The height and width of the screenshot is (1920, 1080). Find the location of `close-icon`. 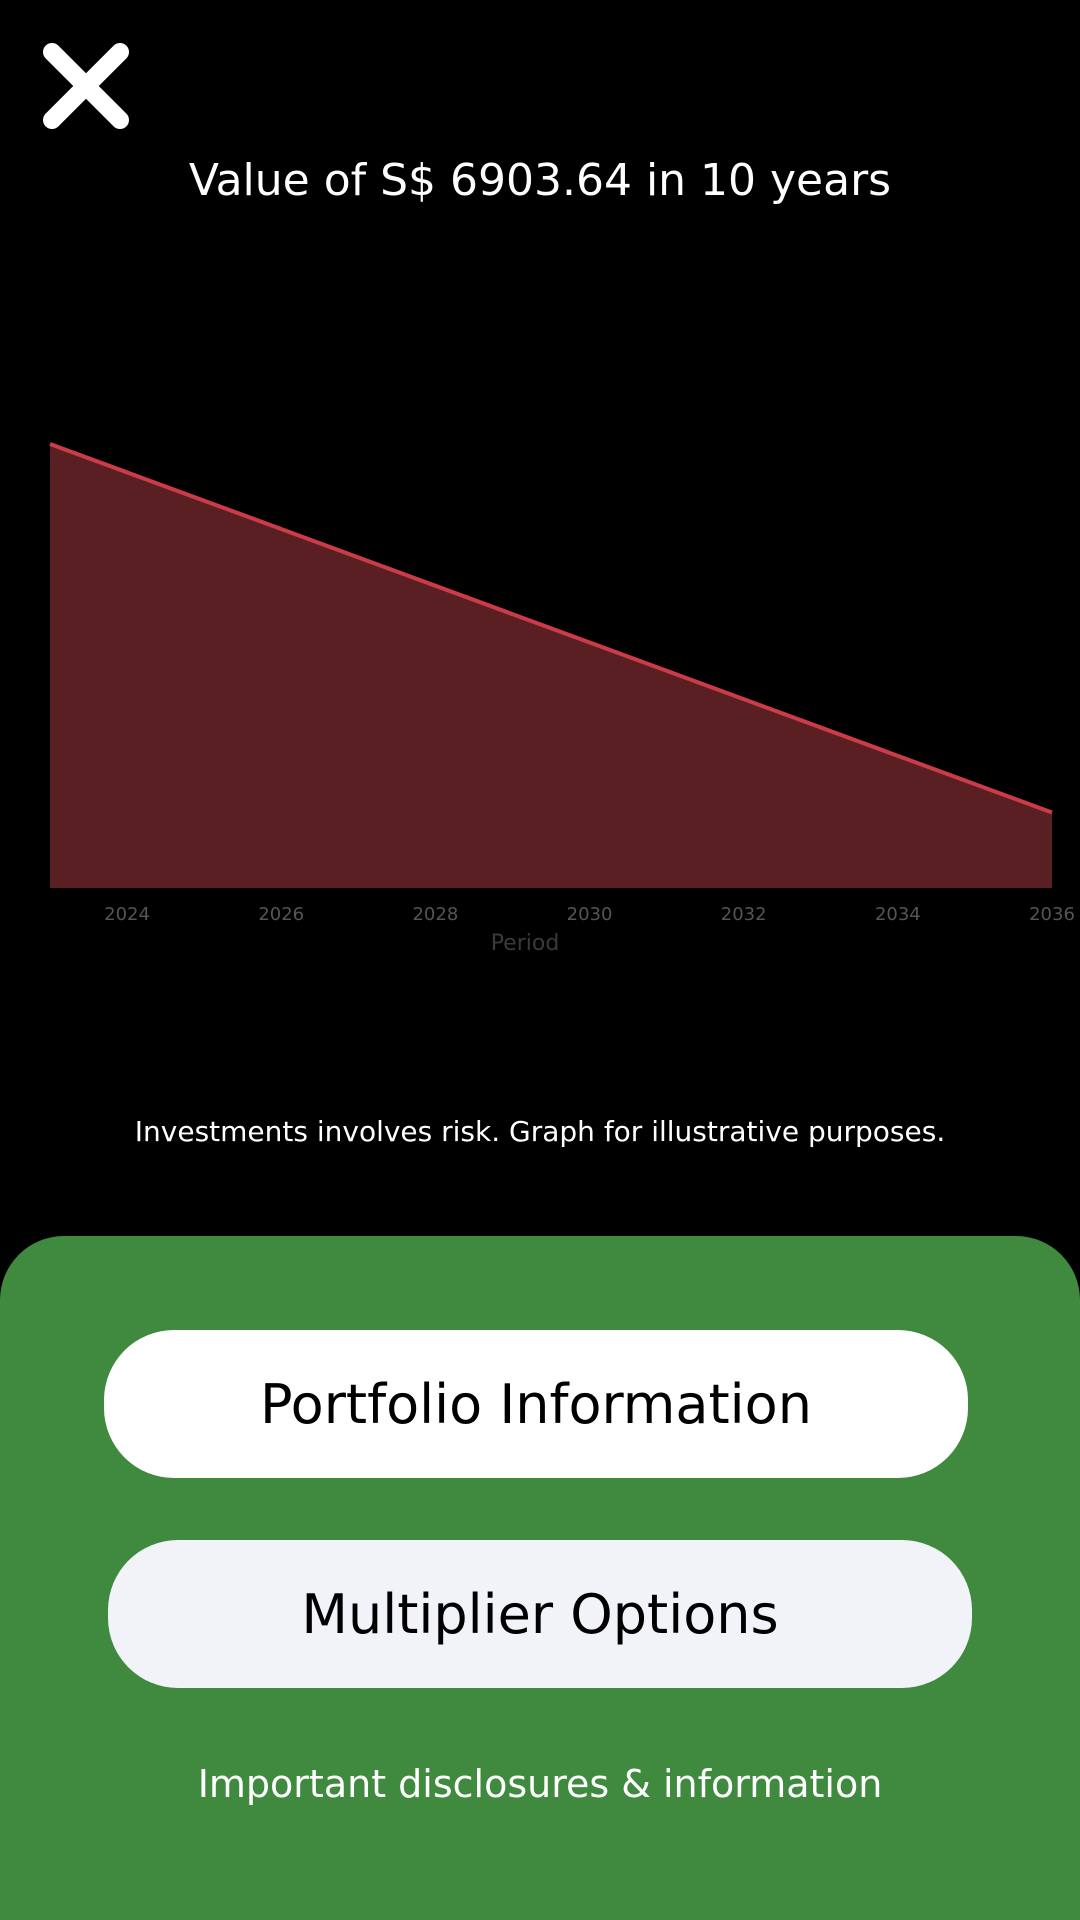

close-icon is located at coordinates (86, 86).